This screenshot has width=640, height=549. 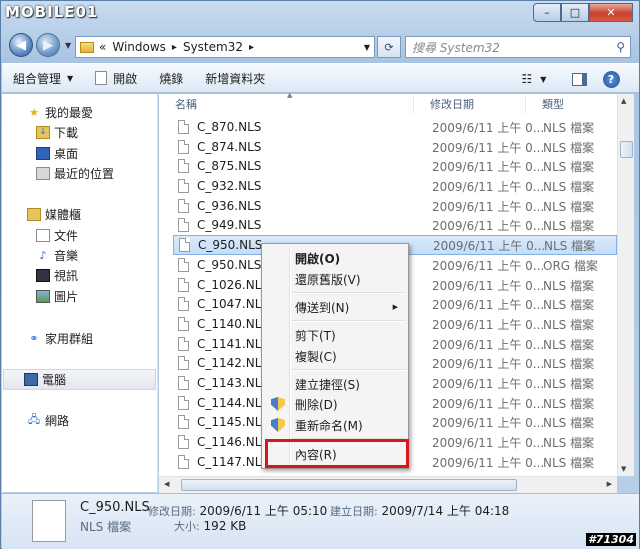 I want to click on preview-pane-button, so click(x=579, y=79).